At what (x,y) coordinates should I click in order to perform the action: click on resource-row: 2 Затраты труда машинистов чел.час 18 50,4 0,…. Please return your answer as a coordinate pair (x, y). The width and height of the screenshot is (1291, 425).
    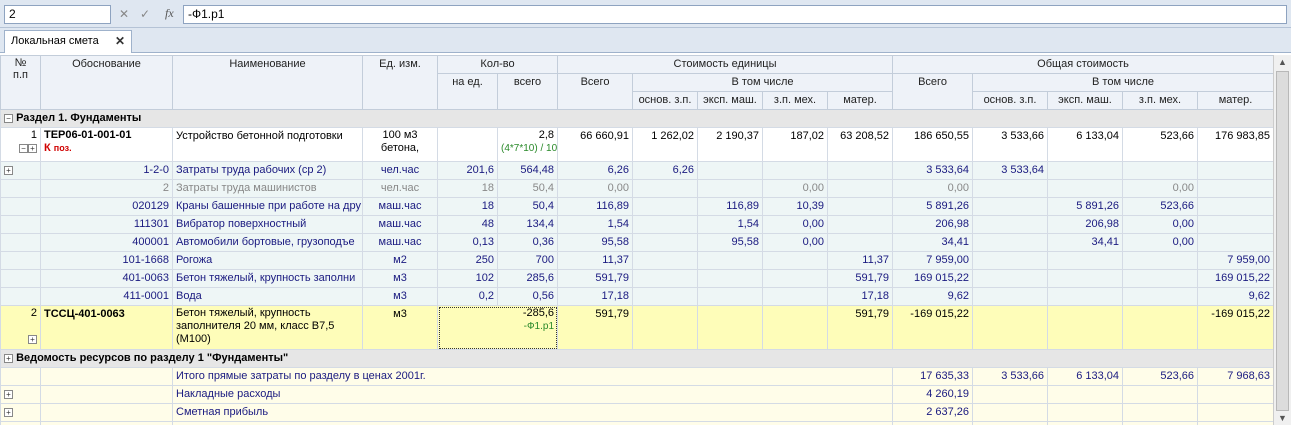
    Looking at the image, I should click on (636, 188).